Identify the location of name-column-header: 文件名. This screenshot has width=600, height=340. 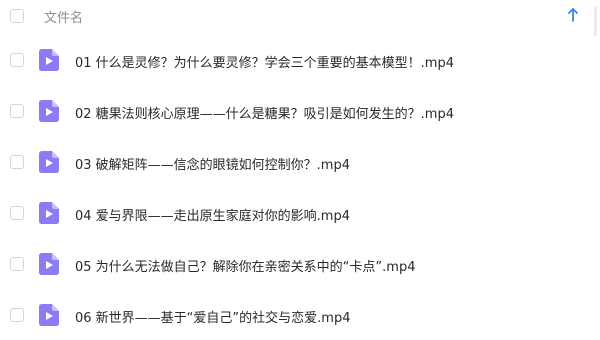
(63, 16).